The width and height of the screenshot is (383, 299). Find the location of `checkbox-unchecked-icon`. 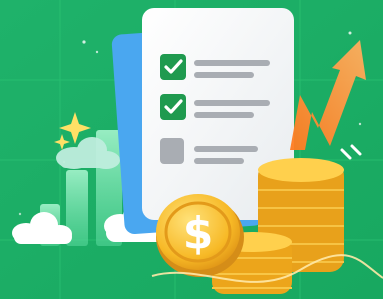

checkbox-unchecked-icon is located at coordinates (172, 151).